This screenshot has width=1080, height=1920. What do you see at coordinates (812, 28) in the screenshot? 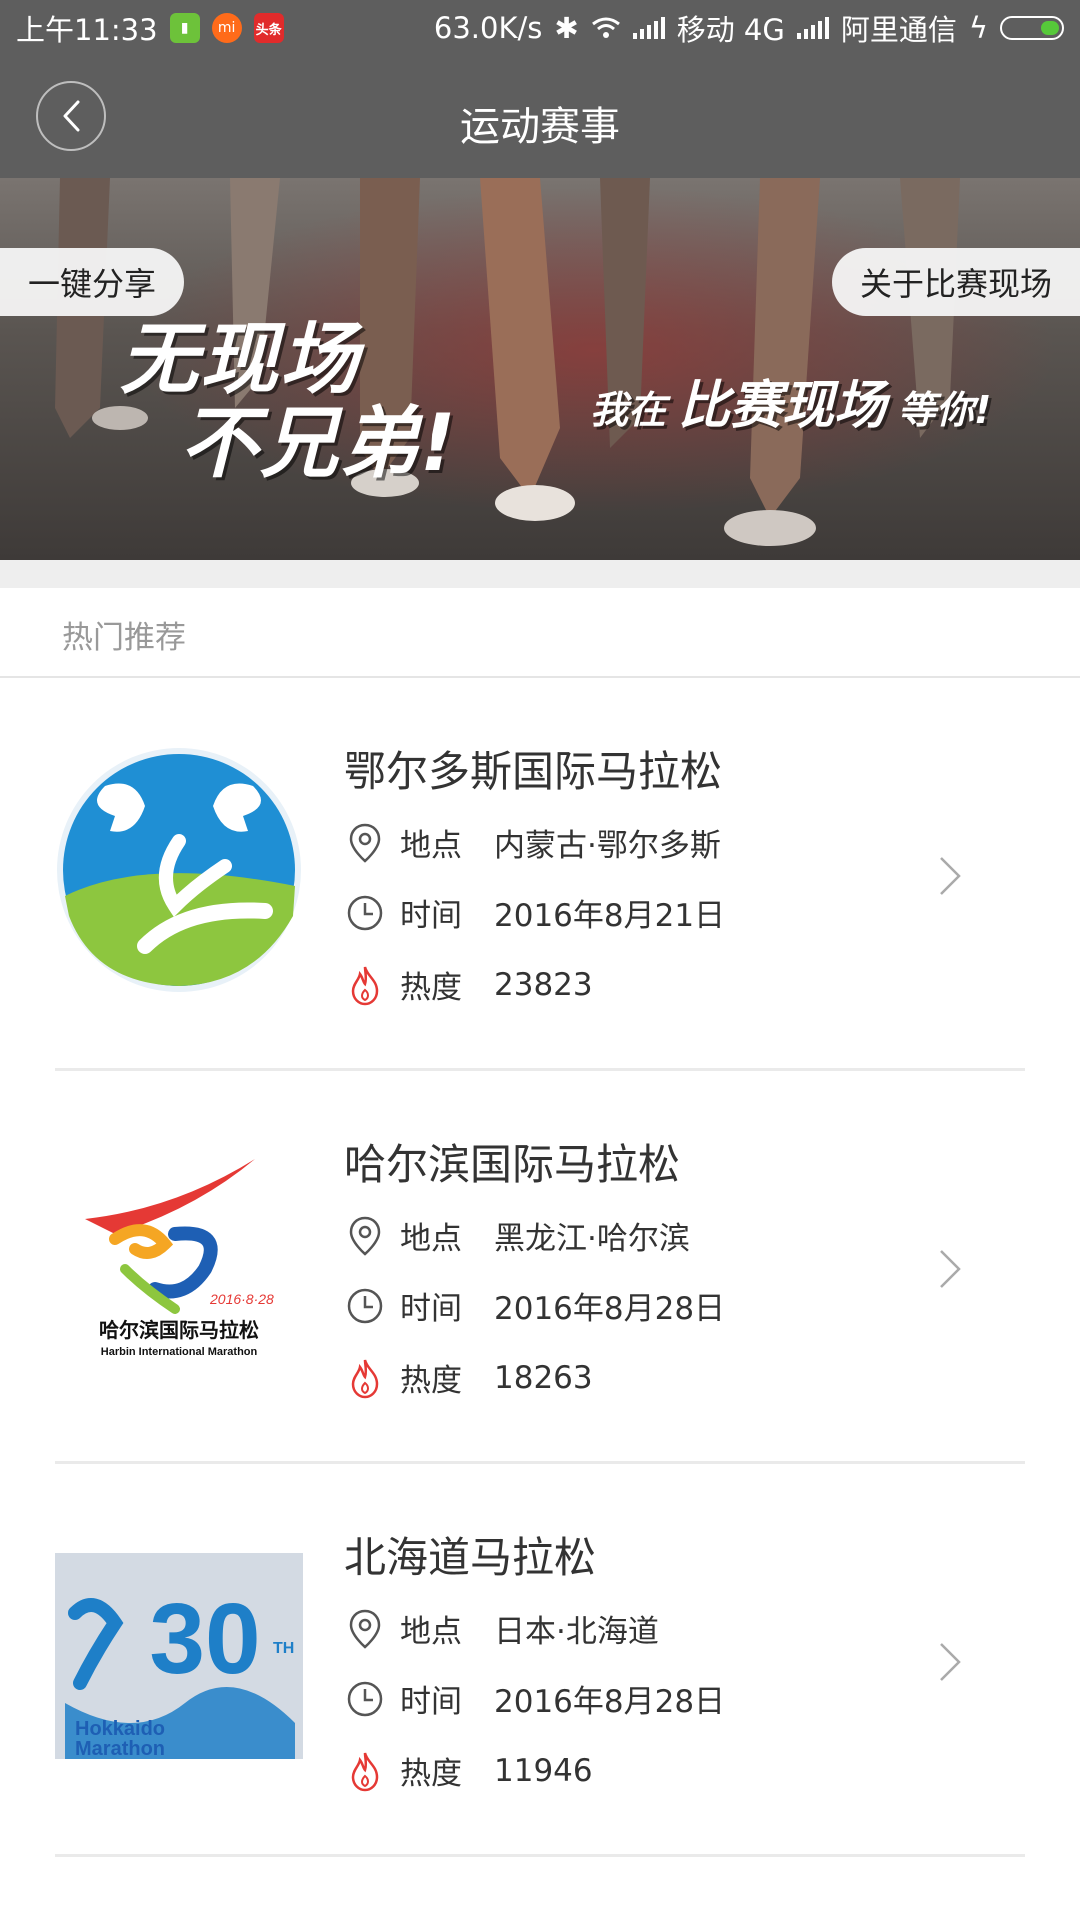
I see `signal-2-icon` at bounding box center [812, 28].